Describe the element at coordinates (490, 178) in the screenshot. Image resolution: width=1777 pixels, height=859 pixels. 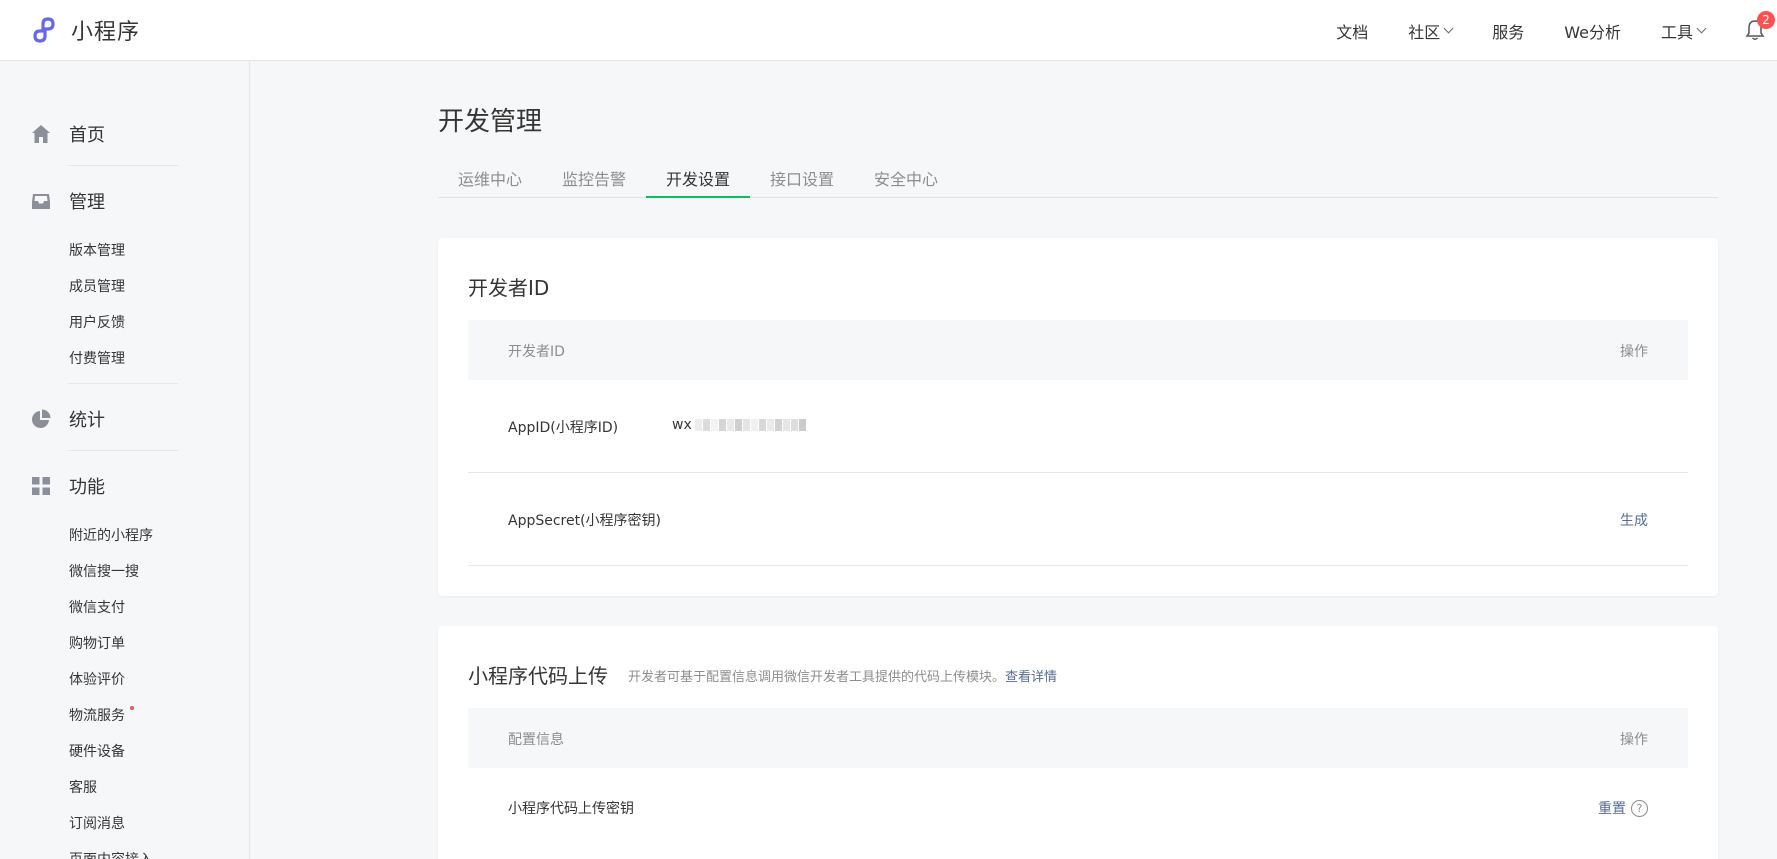
I see `tab-ops-center: 运维中心` at that location.